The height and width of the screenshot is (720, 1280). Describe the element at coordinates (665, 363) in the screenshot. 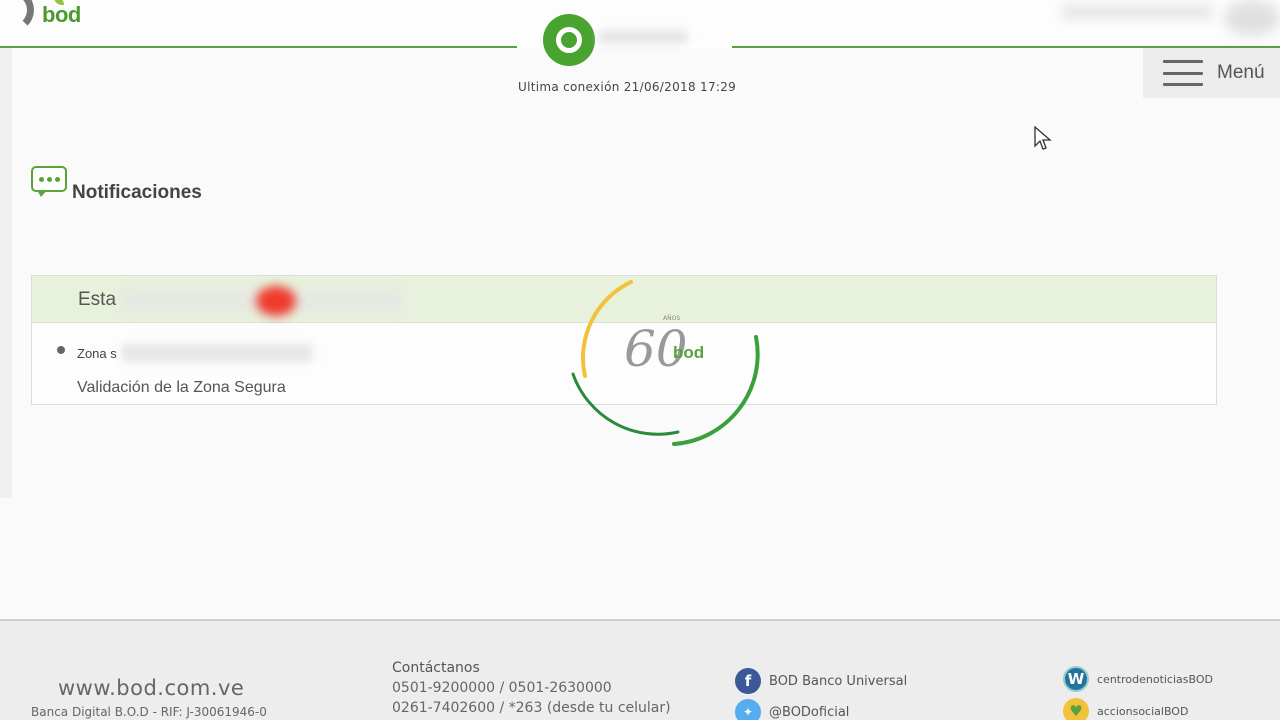

I see `loading-spinner: 60 AÑOS bod` at that location.